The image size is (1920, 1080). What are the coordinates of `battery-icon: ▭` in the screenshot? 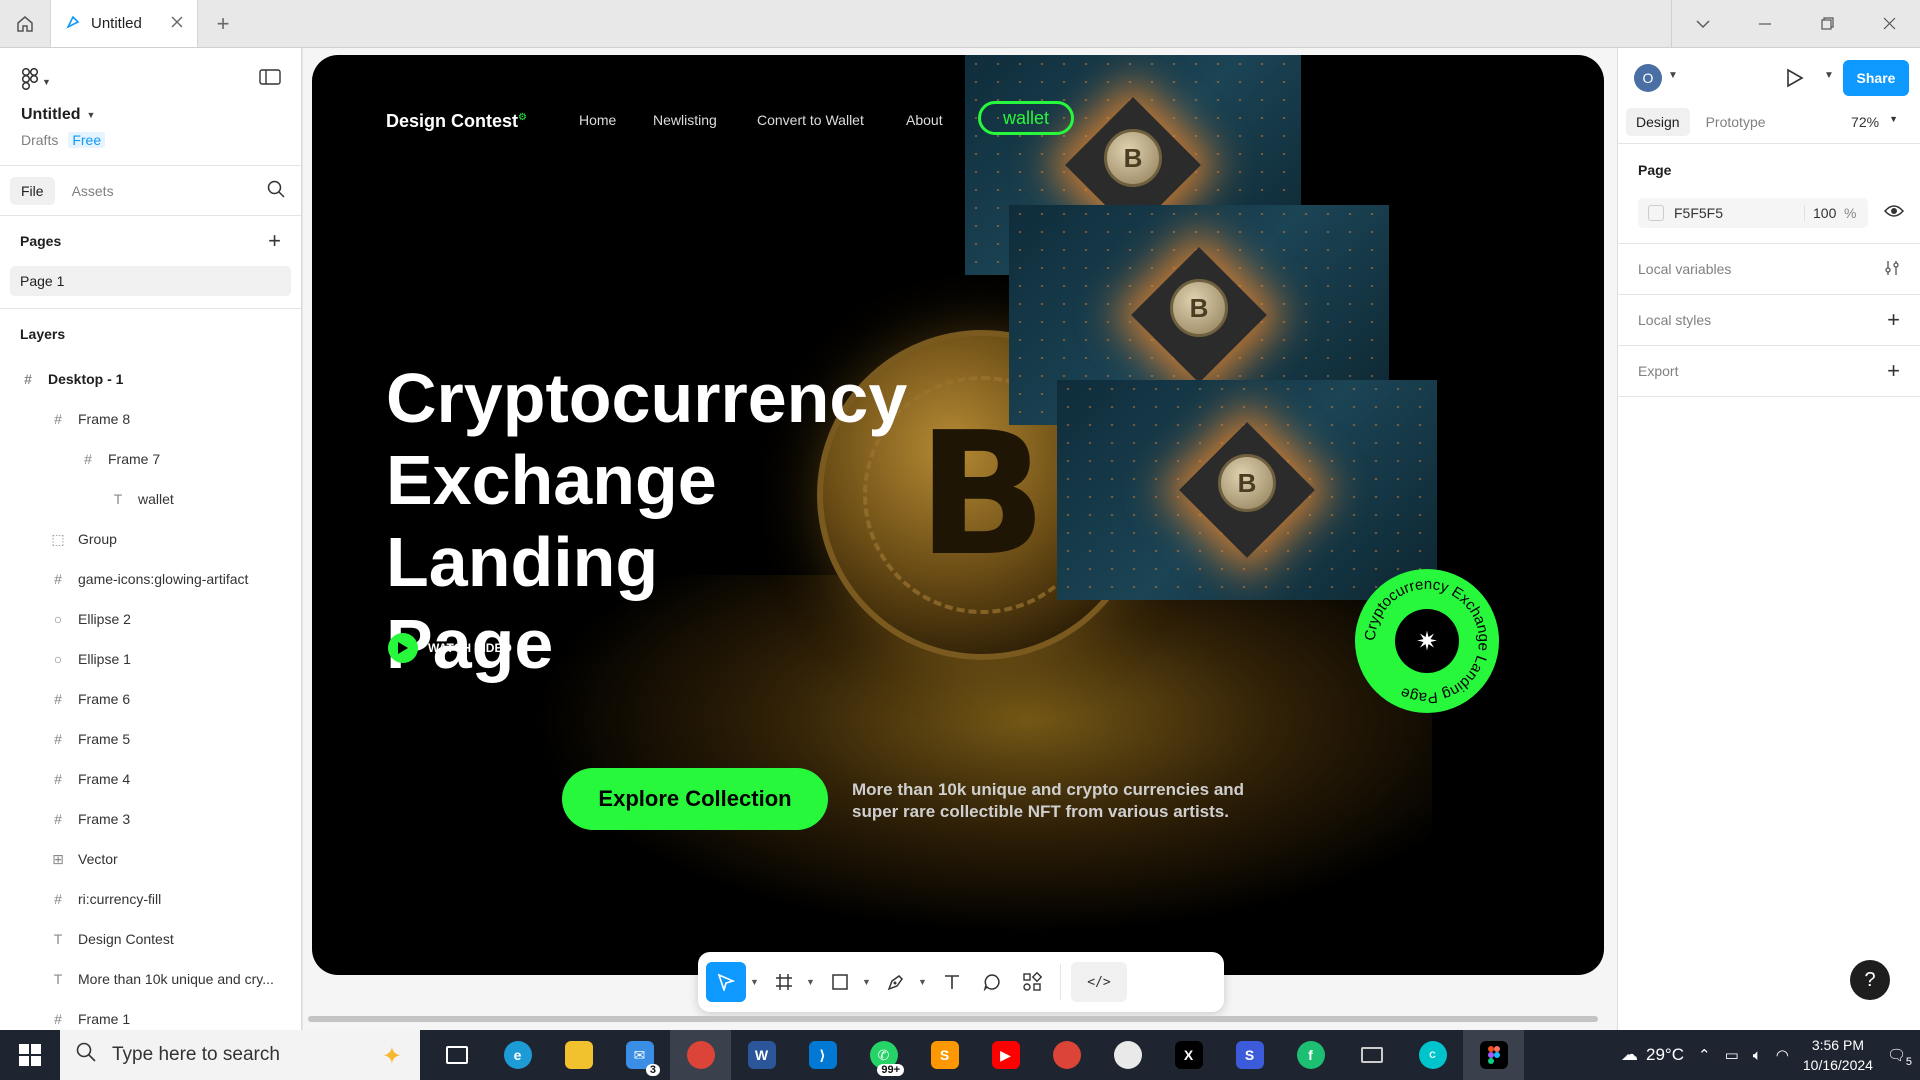 It's located at (1732, 1055).